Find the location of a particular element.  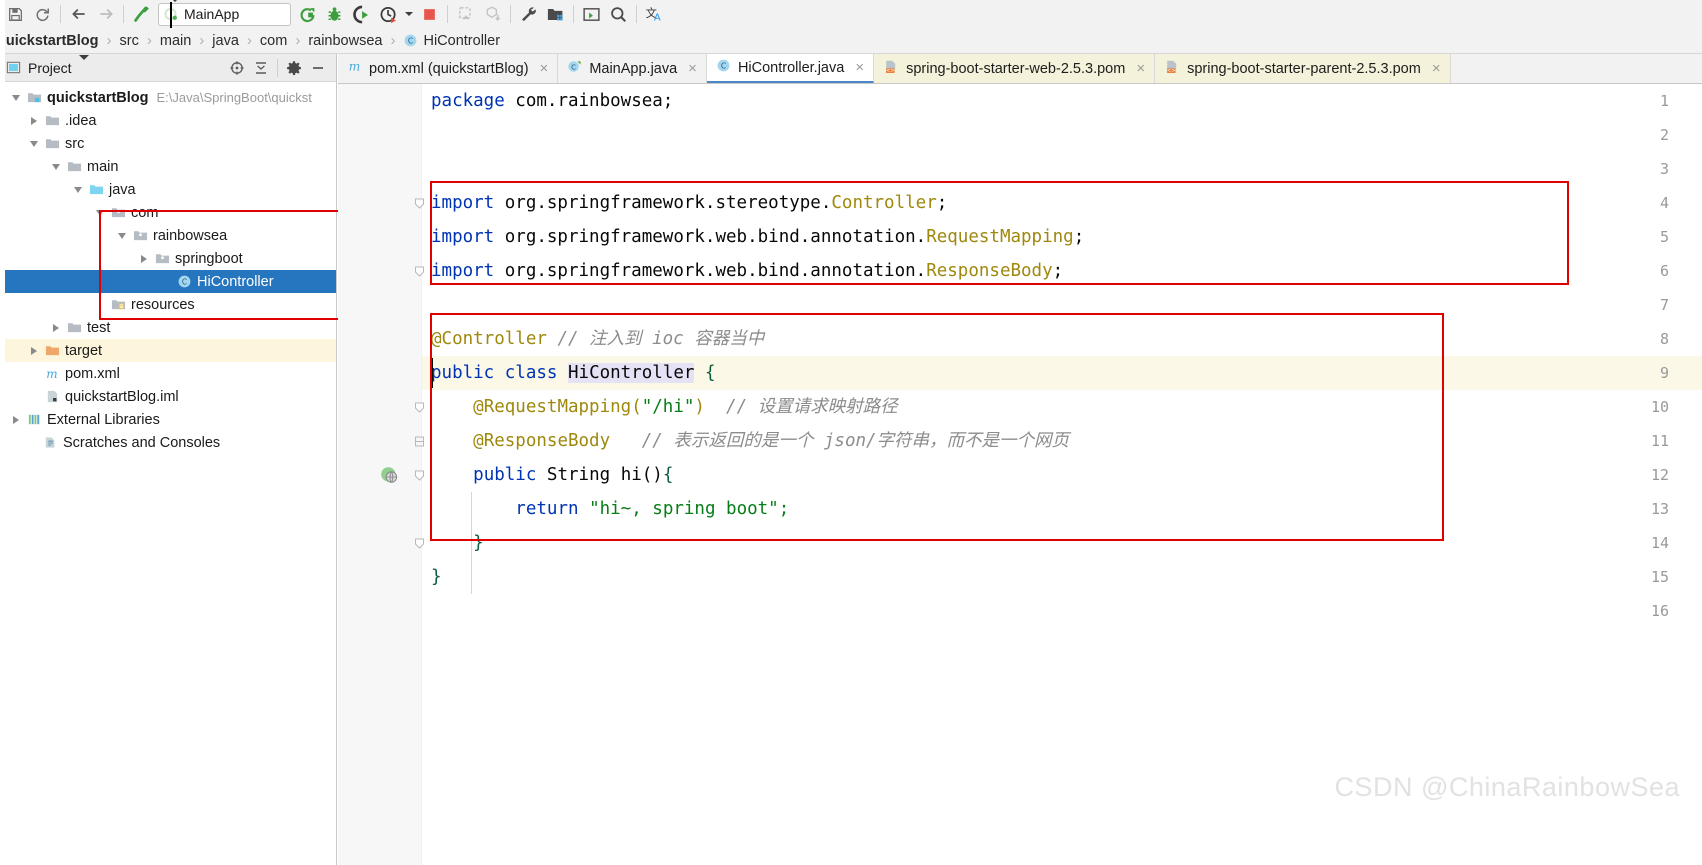

tree-item-pom-xml: m pom.xml is located at coordinates (168, 373).